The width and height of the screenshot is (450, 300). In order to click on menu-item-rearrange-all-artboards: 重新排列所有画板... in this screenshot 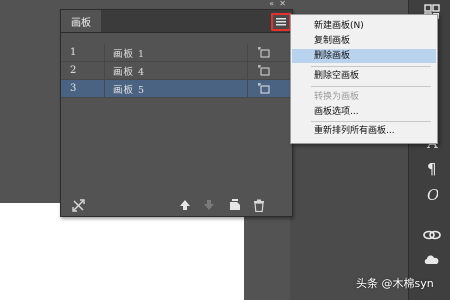, I will do `click(364, 131)`.